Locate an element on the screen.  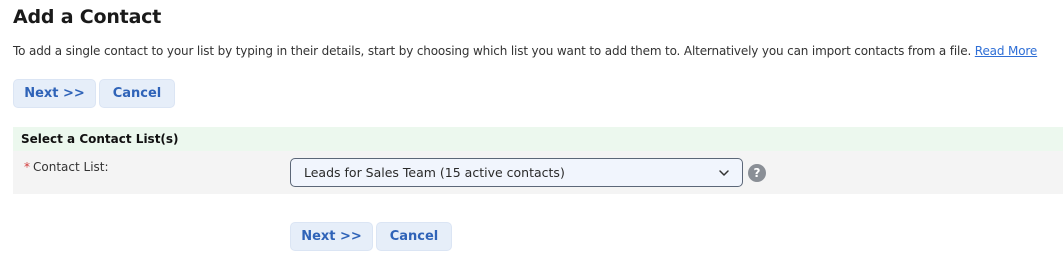
contact-list-label-text: Contact List: is located at coordinates (71, 167).